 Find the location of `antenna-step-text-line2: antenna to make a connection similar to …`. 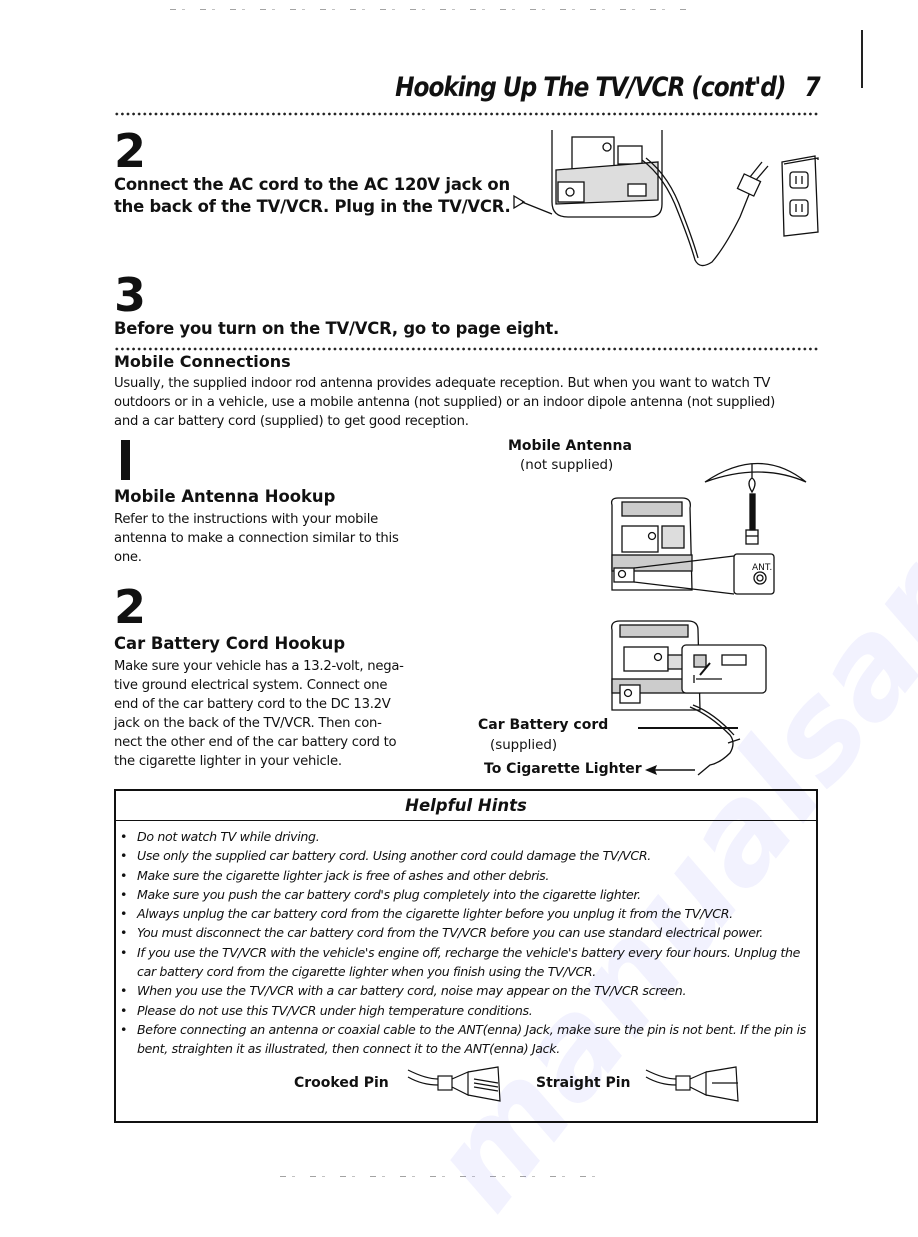

antenna-step-text-line2: antenna to make a connection similar to … is located at coordinates (256, 538).